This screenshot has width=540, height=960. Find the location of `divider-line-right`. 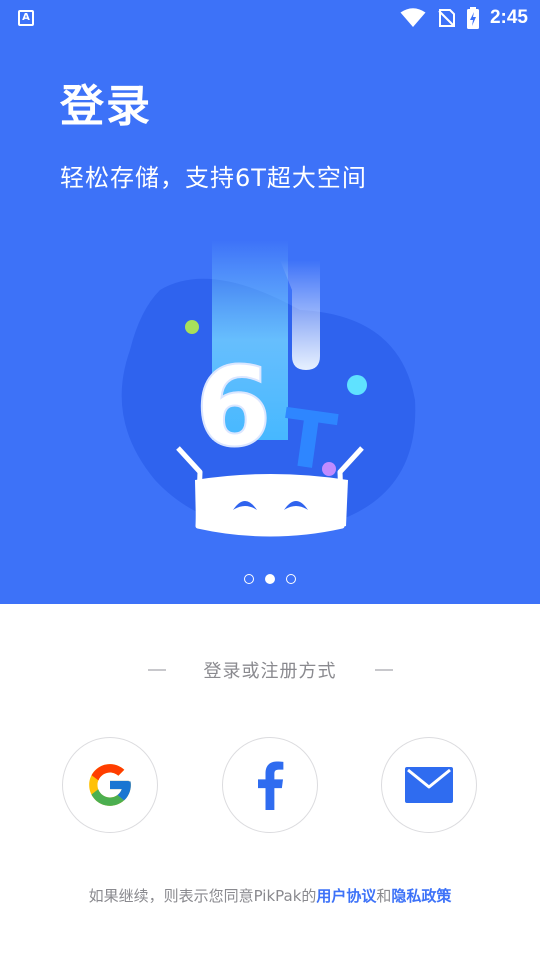

divider-line-right is located at coordinates (383, 670).